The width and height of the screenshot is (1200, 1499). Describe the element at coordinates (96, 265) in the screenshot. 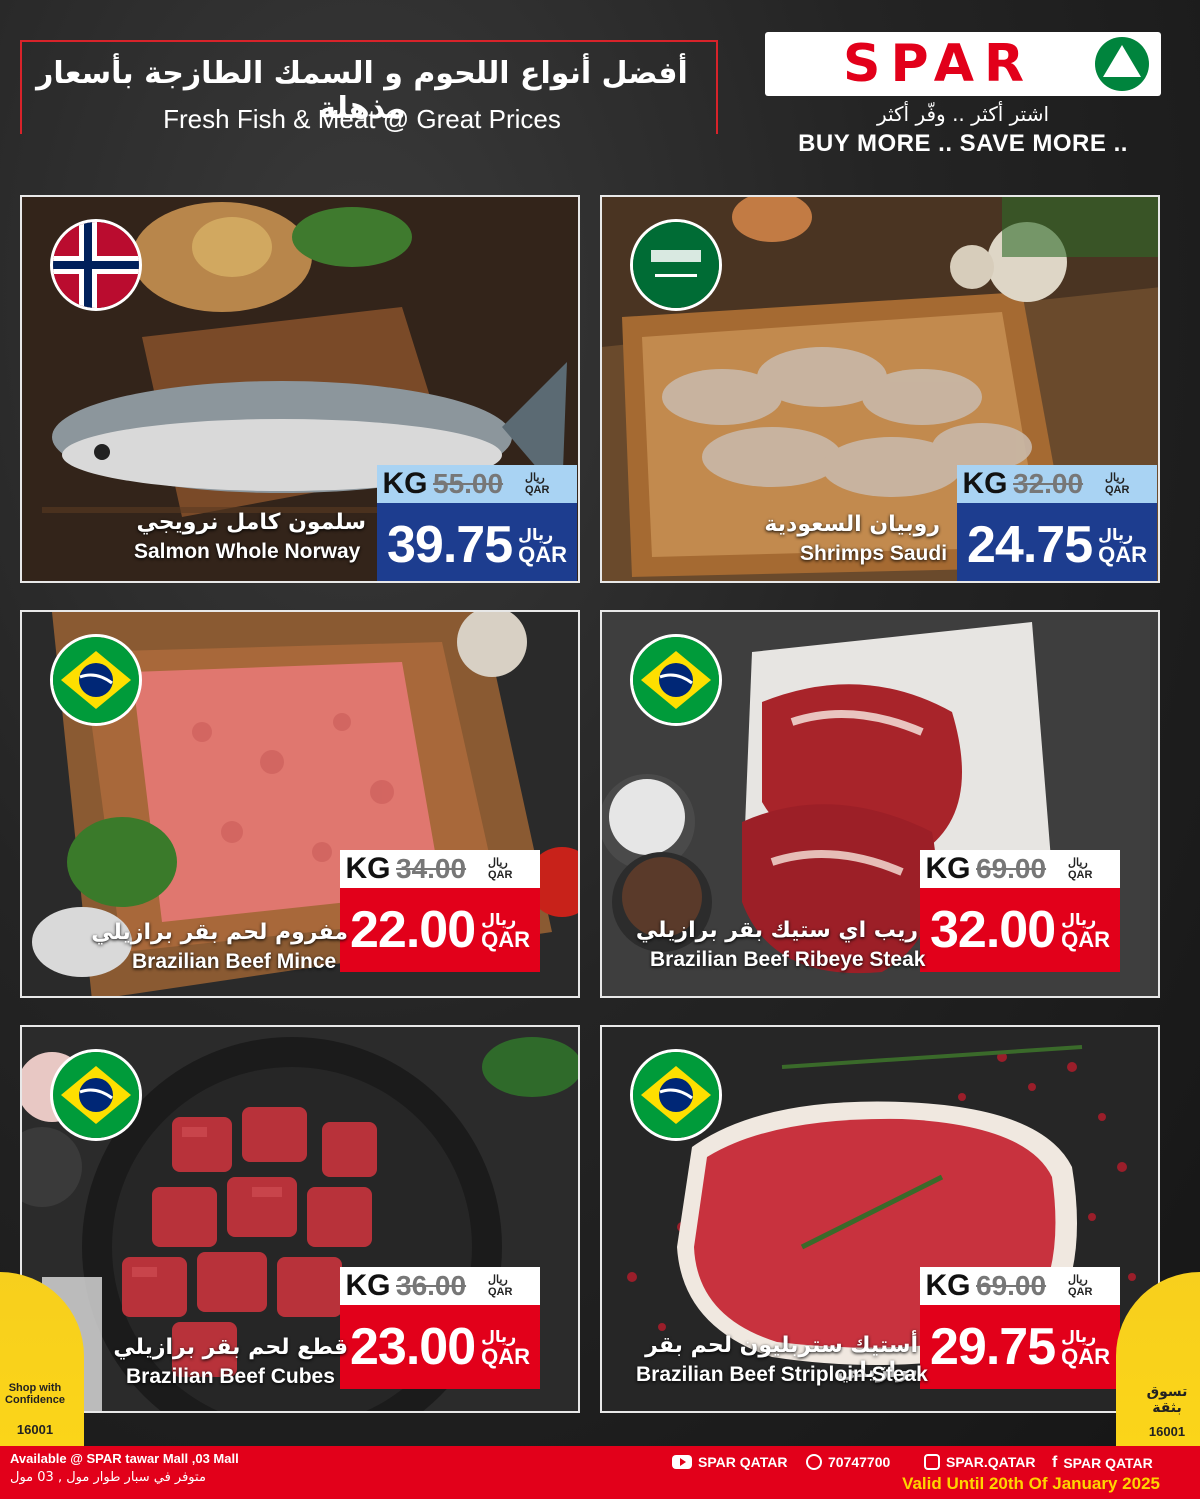

I see `norway-flag-icon` at that location.